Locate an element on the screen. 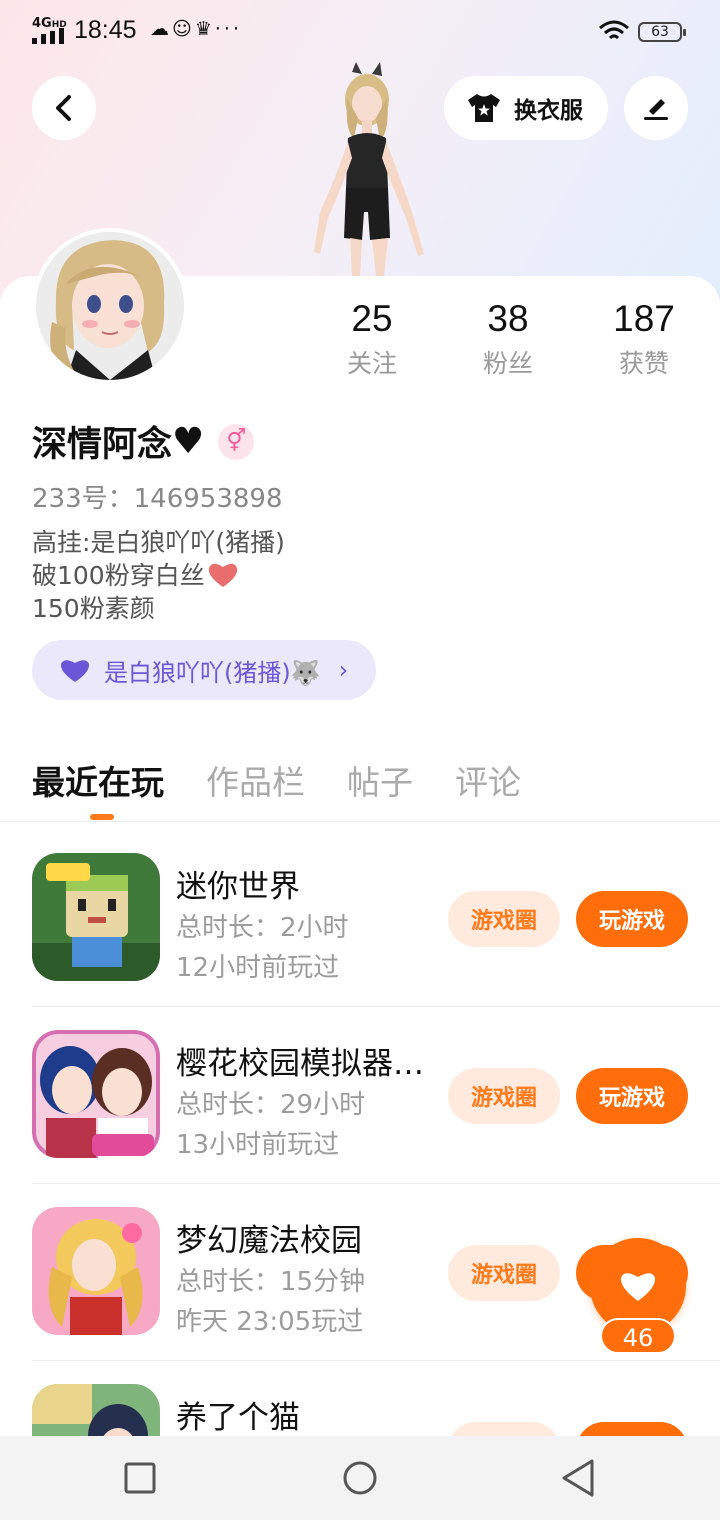 This screenshot has width=720, height=1520. game-title: 梦幻魔法校园 is located at coordinates (269, 1241).